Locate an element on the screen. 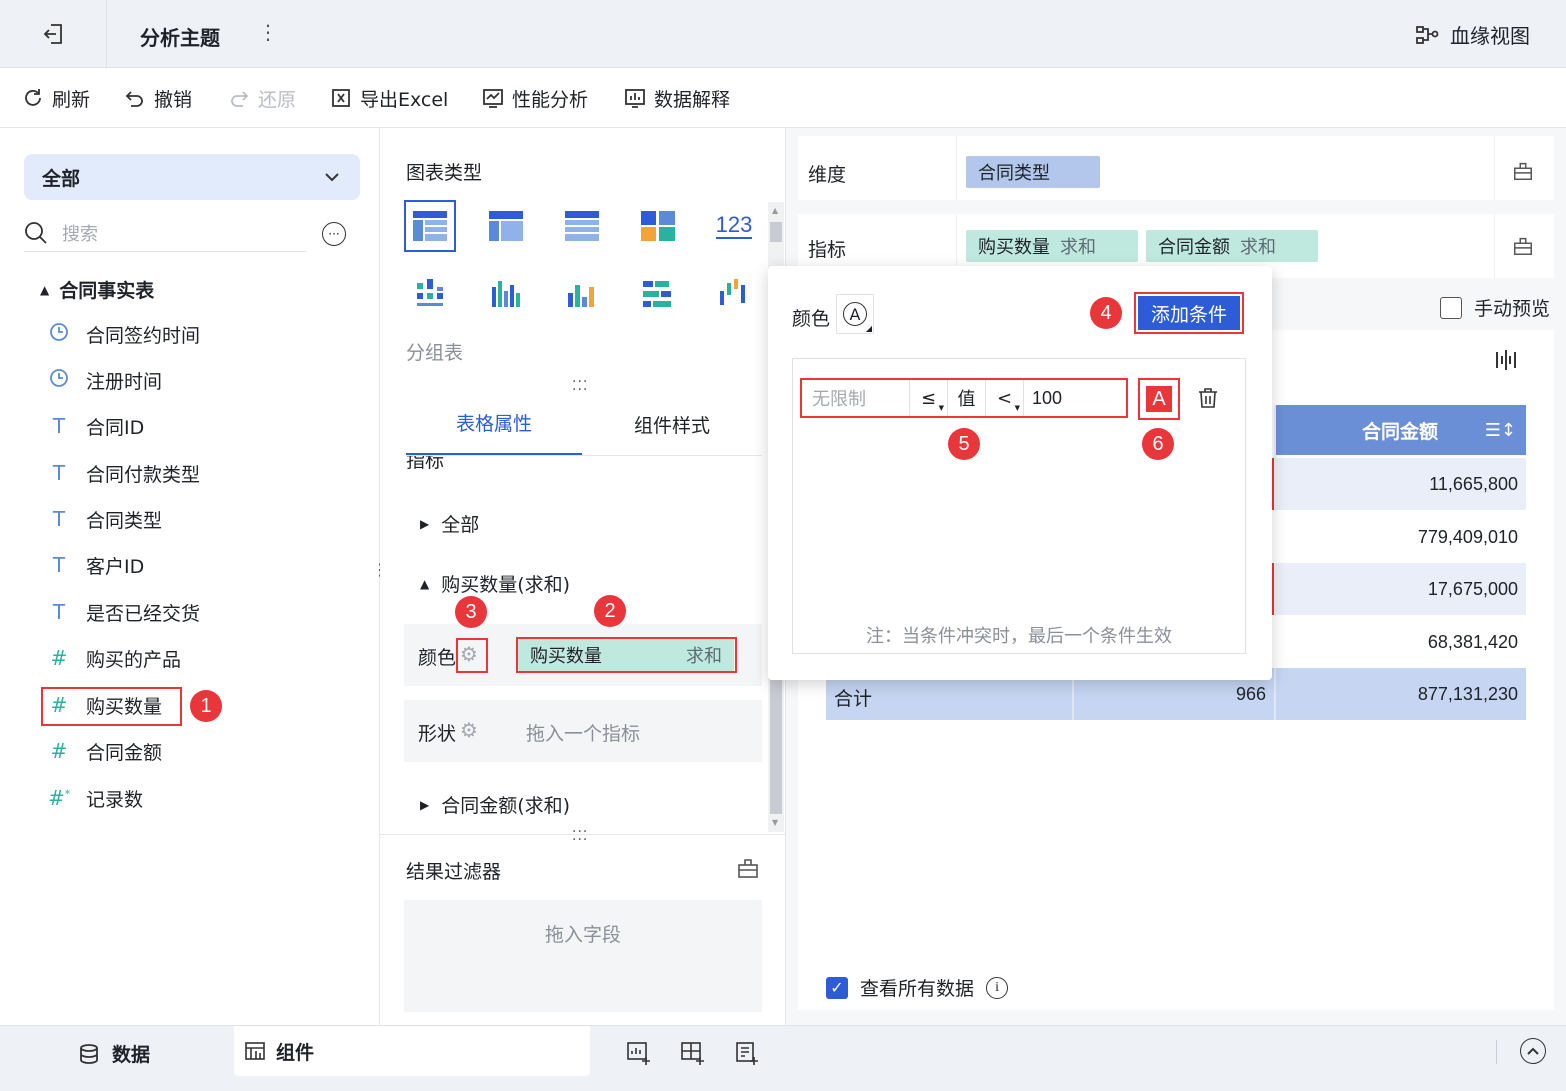 This screenshot has height=1091, width=1566. condition-max-input: 100 is located at coordinates (1075, 398).